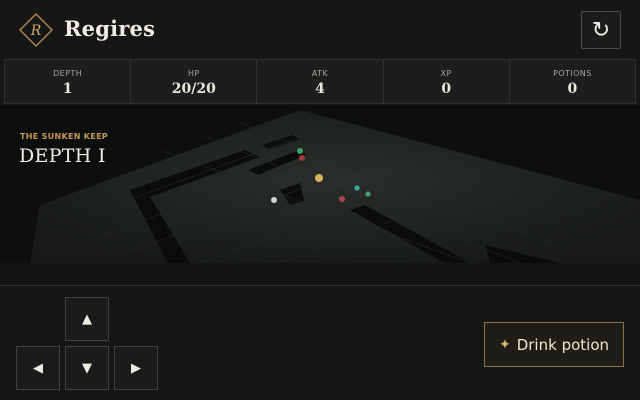 This screenshot has width=640, height=400. I want to click on stat-label: ATK, so click(320, 73).